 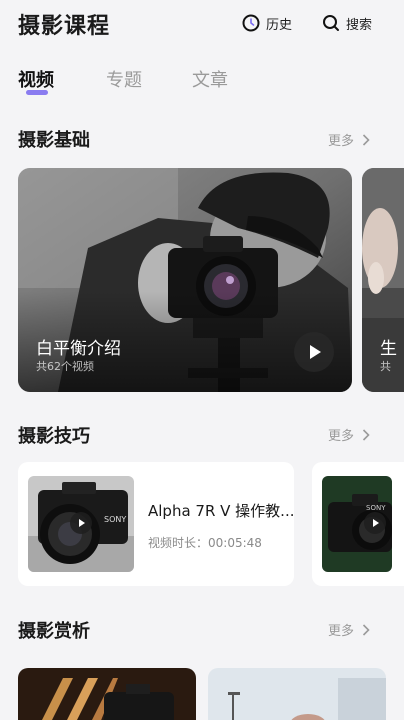 I want to click on course-title: 生, so click(x=388, y=349).